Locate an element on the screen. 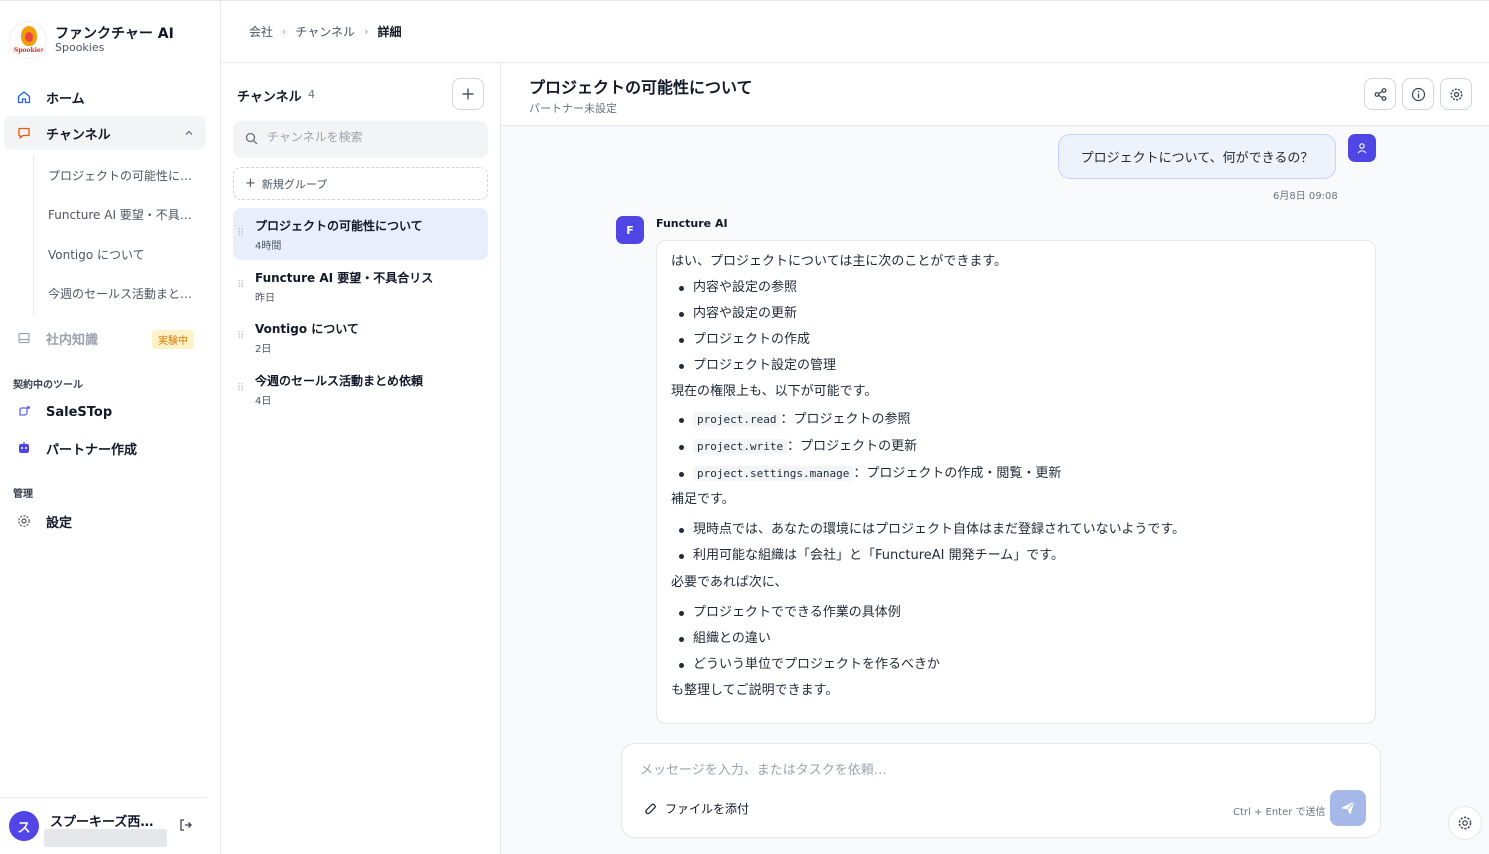  chat-settings-button is located at coordinates (1456, 94).